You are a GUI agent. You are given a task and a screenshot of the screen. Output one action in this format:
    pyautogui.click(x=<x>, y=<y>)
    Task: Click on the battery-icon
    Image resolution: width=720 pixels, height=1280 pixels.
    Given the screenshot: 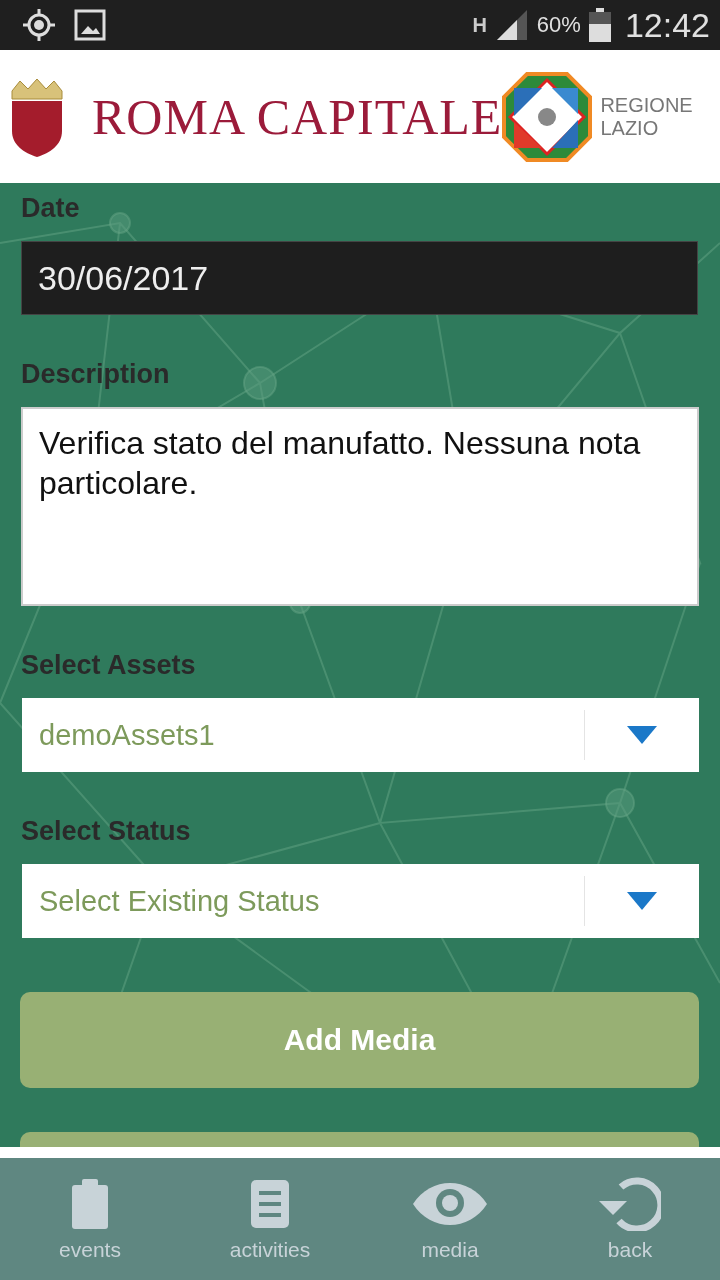 What is the action you would take?
    pyautogui.click(x=599, y=25)
    